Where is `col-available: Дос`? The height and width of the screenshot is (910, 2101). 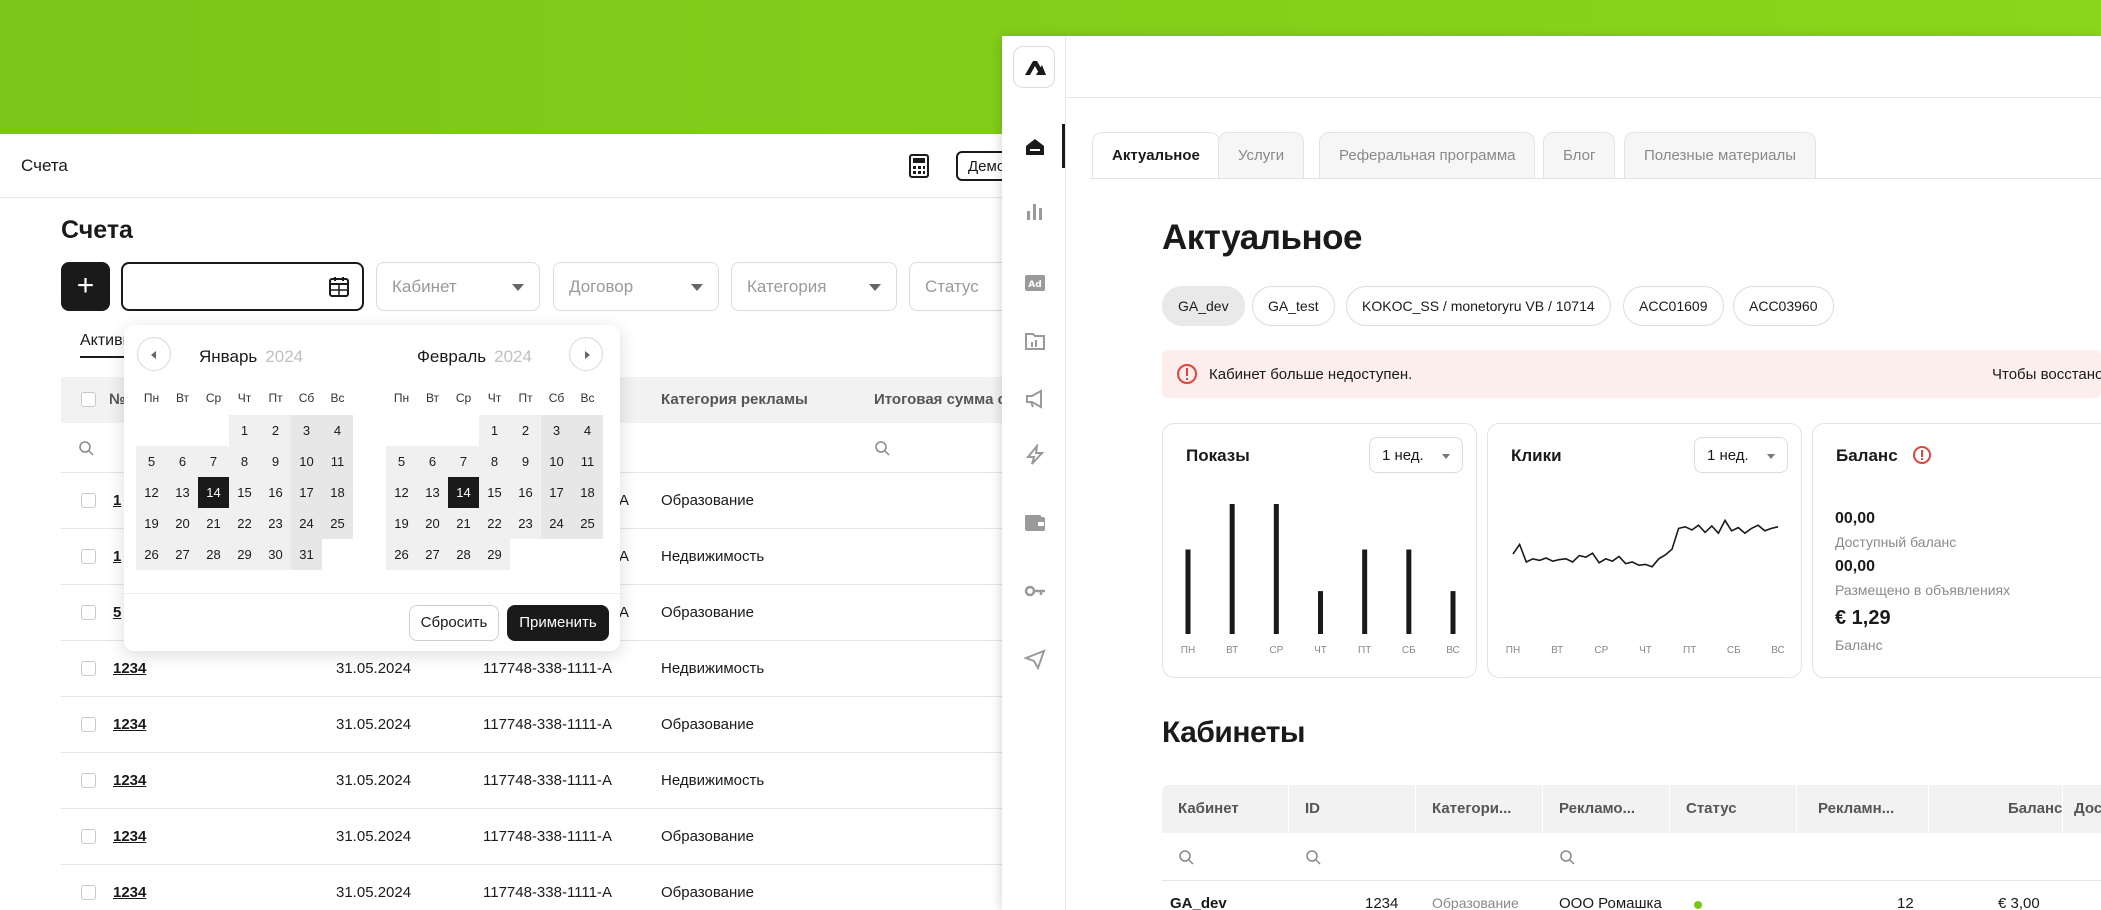
col-available: Дос is located at coordinates (2087, 808).